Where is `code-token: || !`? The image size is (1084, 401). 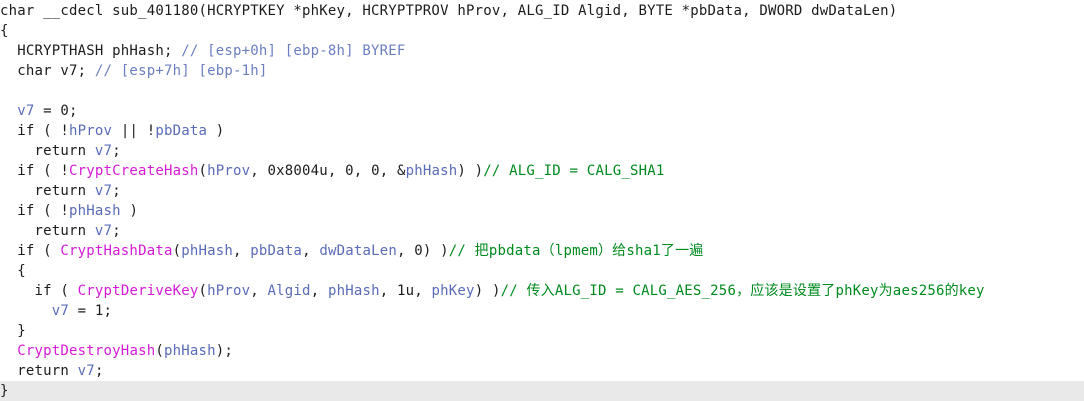 code-token: || ! is located at coordinates (134, 131).